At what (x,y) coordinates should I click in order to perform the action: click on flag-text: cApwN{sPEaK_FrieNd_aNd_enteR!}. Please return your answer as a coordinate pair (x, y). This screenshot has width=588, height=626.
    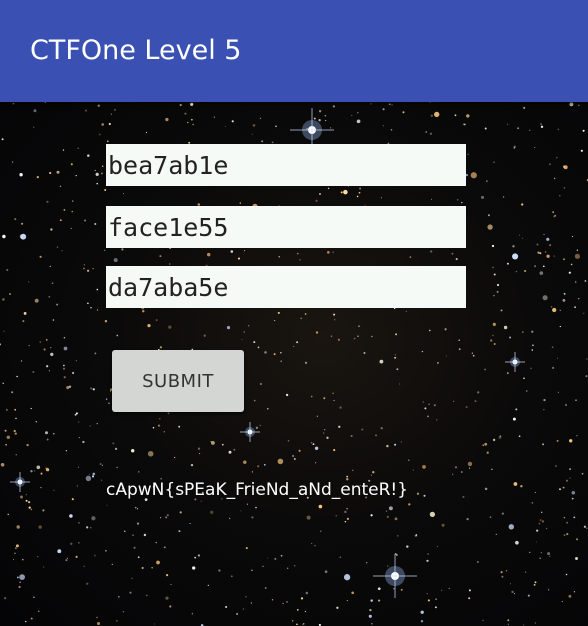
    Looking at the image, I should click on (257, 490).